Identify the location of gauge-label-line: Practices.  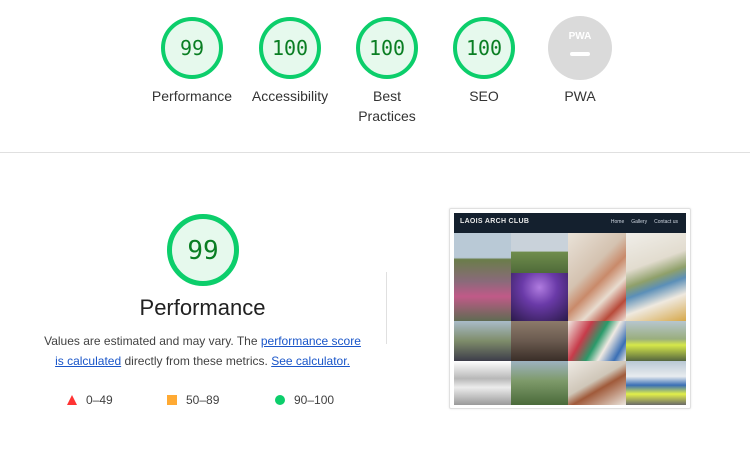
(387, 116).